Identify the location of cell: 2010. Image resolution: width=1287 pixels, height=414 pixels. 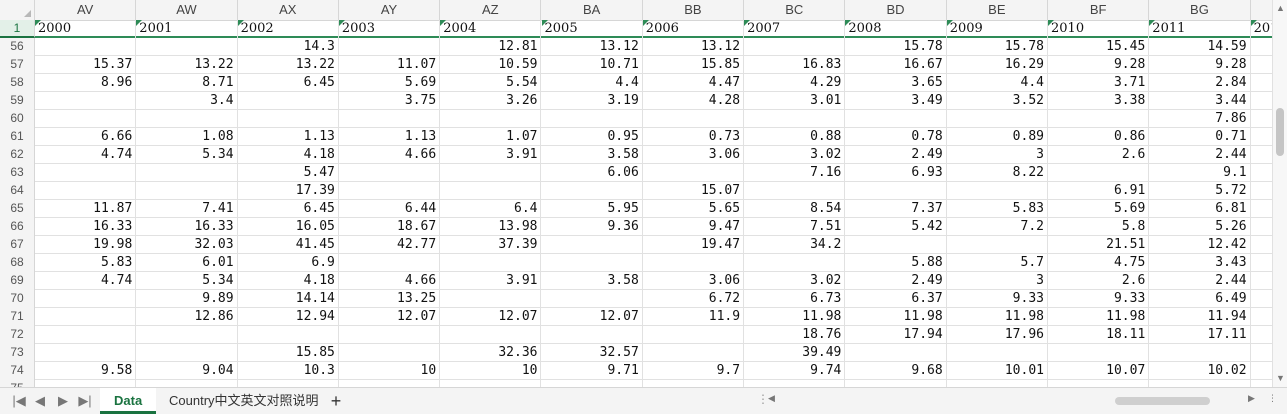
(1099, 29).